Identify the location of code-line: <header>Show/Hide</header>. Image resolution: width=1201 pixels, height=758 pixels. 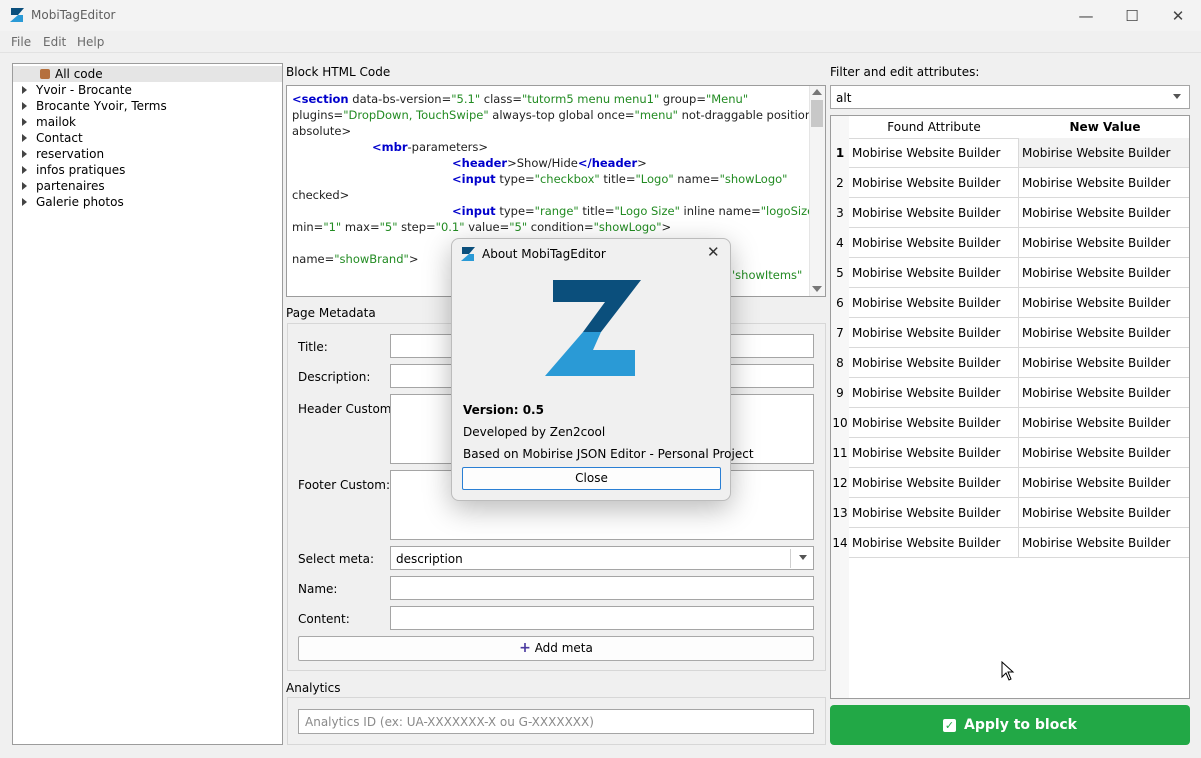
(549, 163).